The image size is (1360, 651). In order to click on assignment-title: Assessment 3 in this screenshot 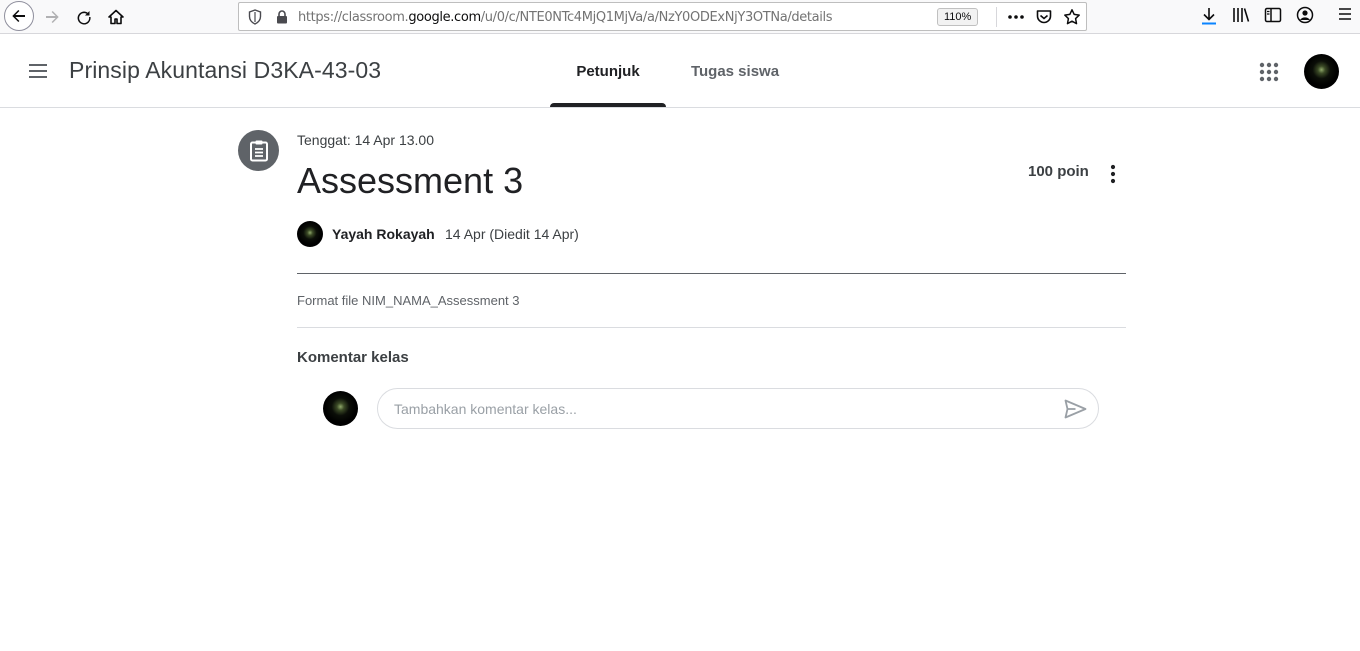, I will do `click(410, 180)`.